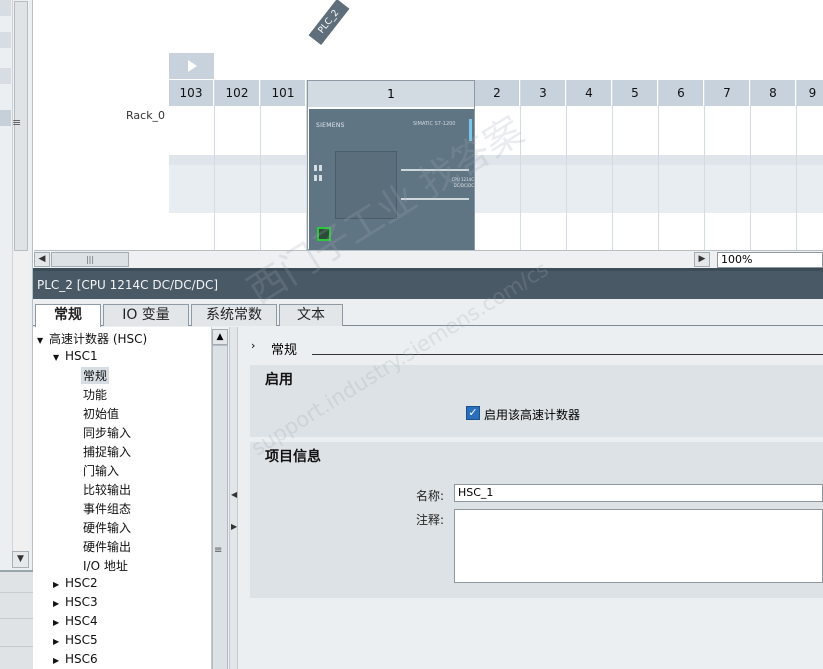 The width and height of the screenshot is (823, 669). I want to click on tree-item-hsc6: ▶ HSC6, so click(75, 659).